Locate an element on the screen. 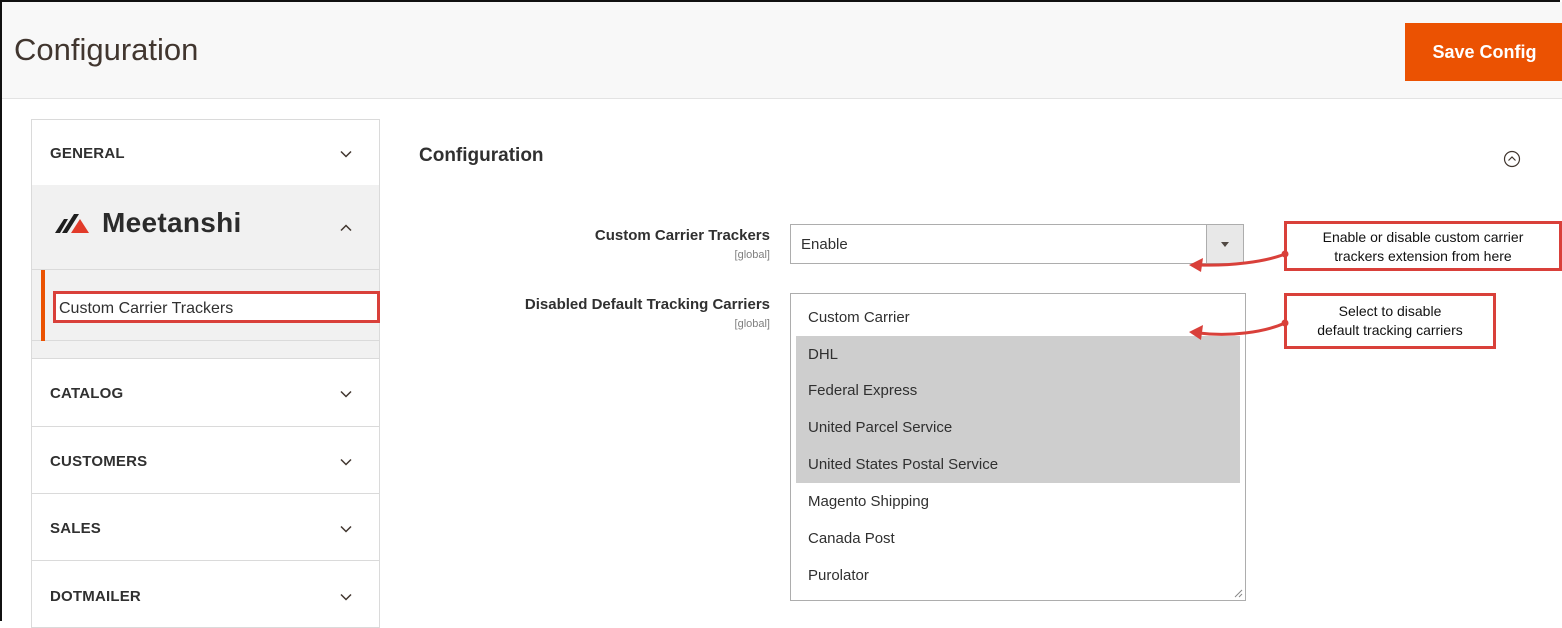 This screenshot has width=1562, height=628. section-title: Configuration is located at coordinates (481, 156).